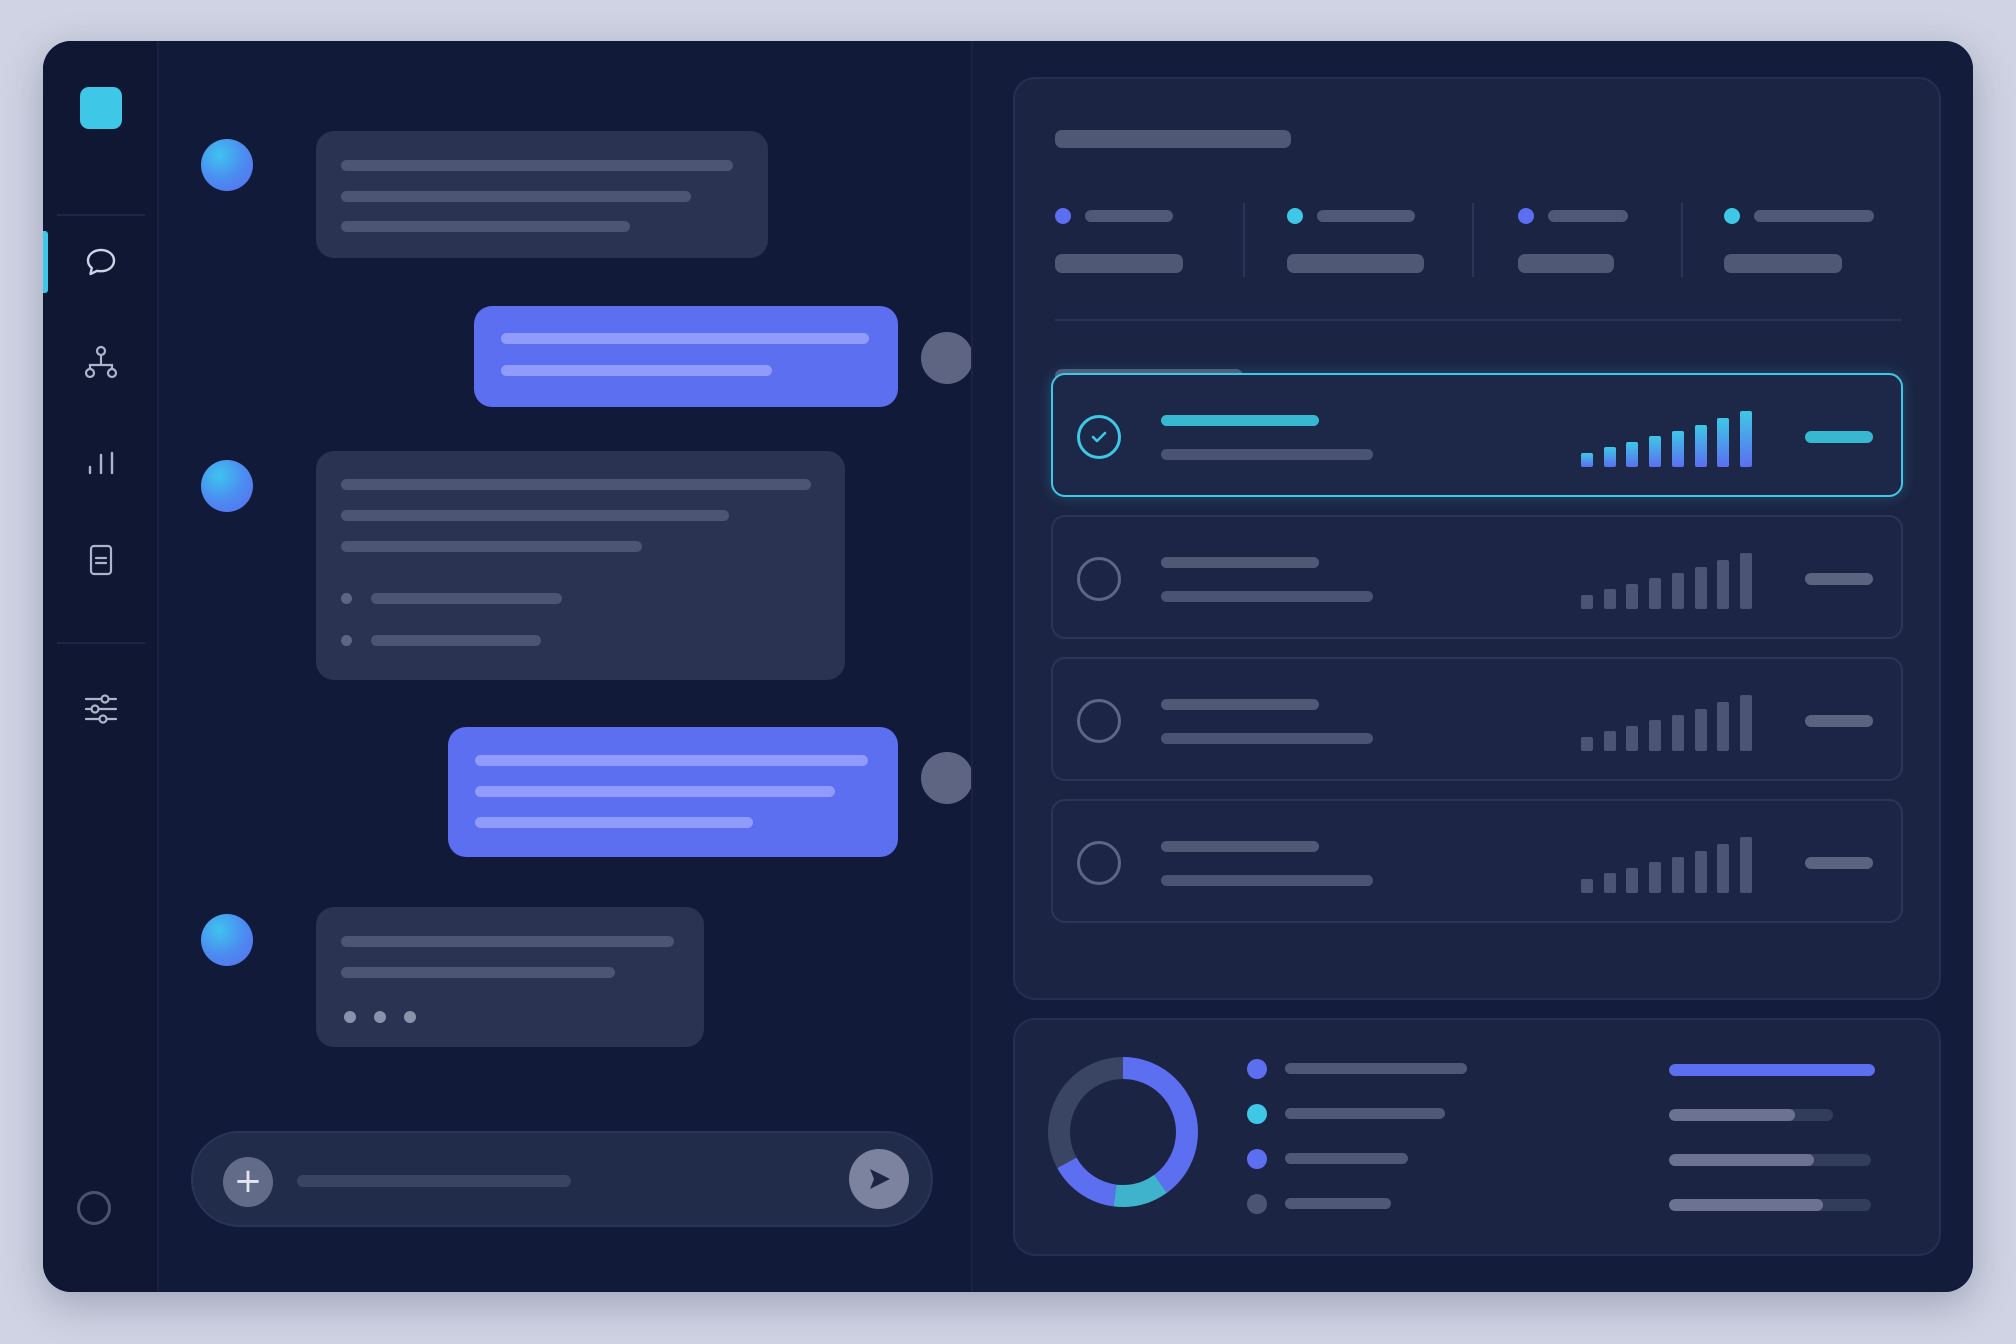  I want to click on sidebar-item-hierarchy, so click(101, 362).